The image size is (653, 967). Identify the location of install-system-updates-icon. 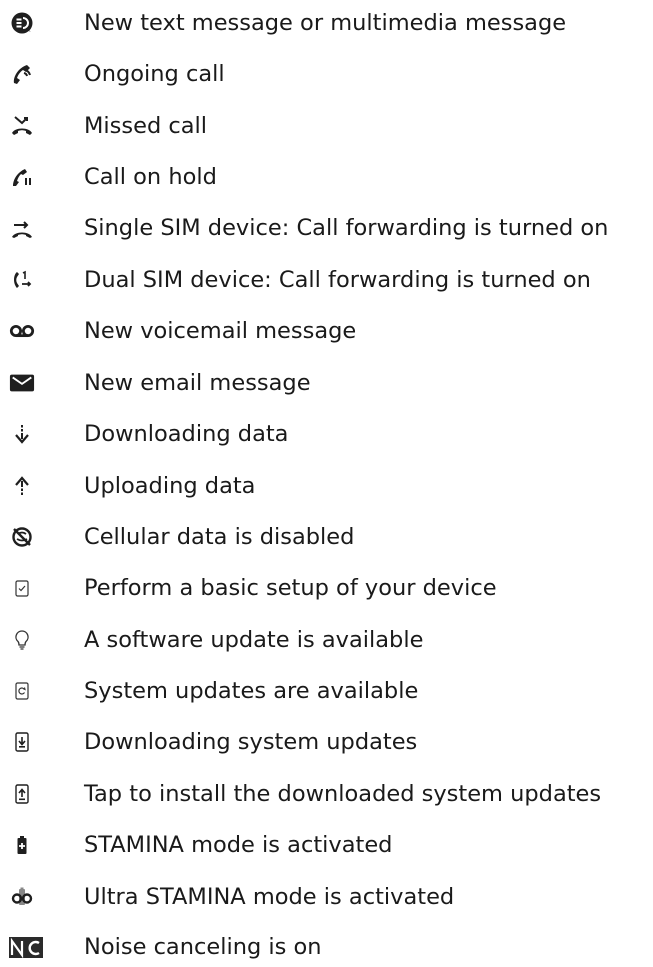
(22, 794).